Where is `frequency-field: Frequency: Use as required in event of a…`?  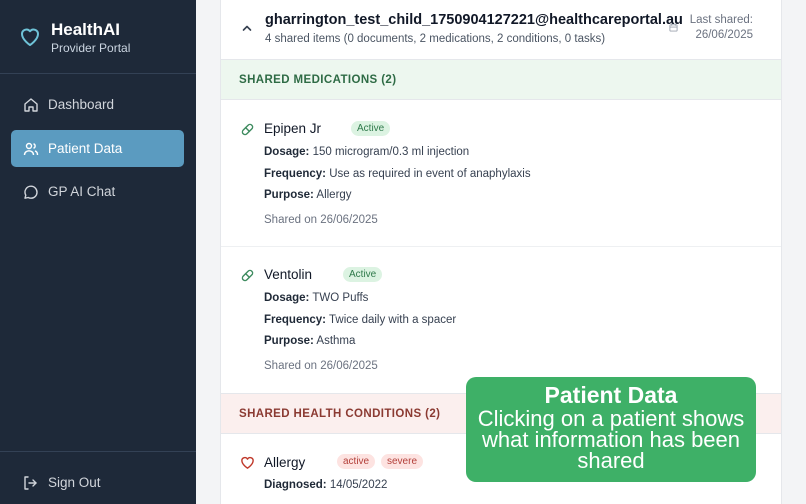
frequency-field: Frequency: Use as required in event of a… is located at coordinates (397, 174).